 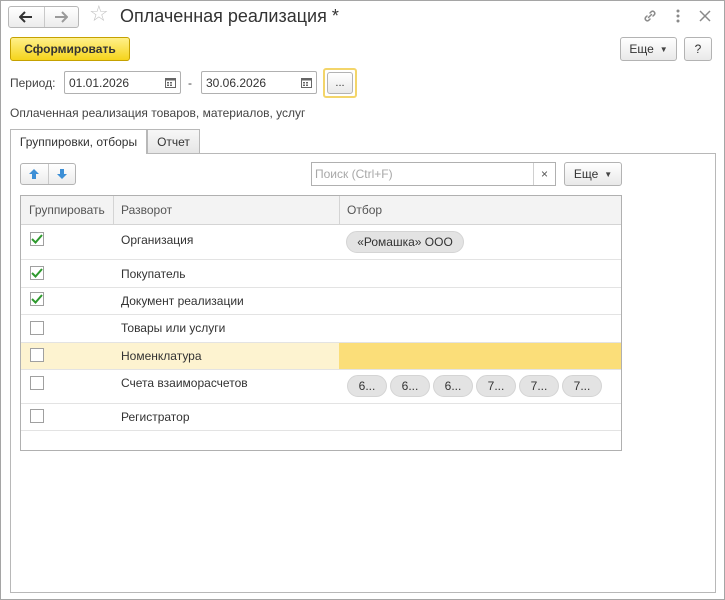 I want to click on tab-groupings-filters: Группировки, отборы, so click(x=78, y=141).